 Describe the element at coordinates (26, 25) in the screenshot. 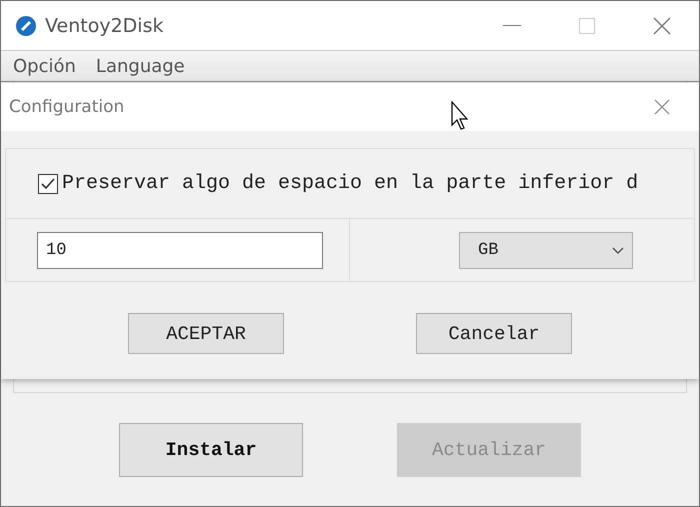

I see `app-logo-icon` at that location.